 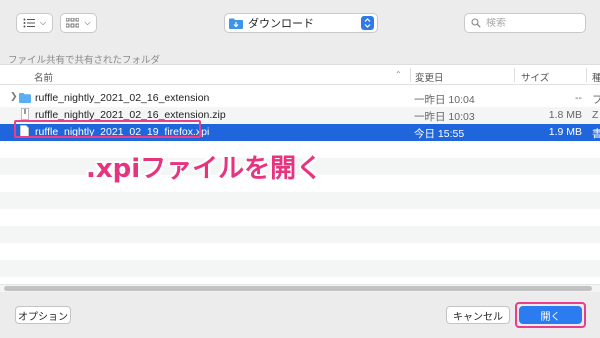 I want to click on view-mode-button: ⌵, so click(x=34, y=23).